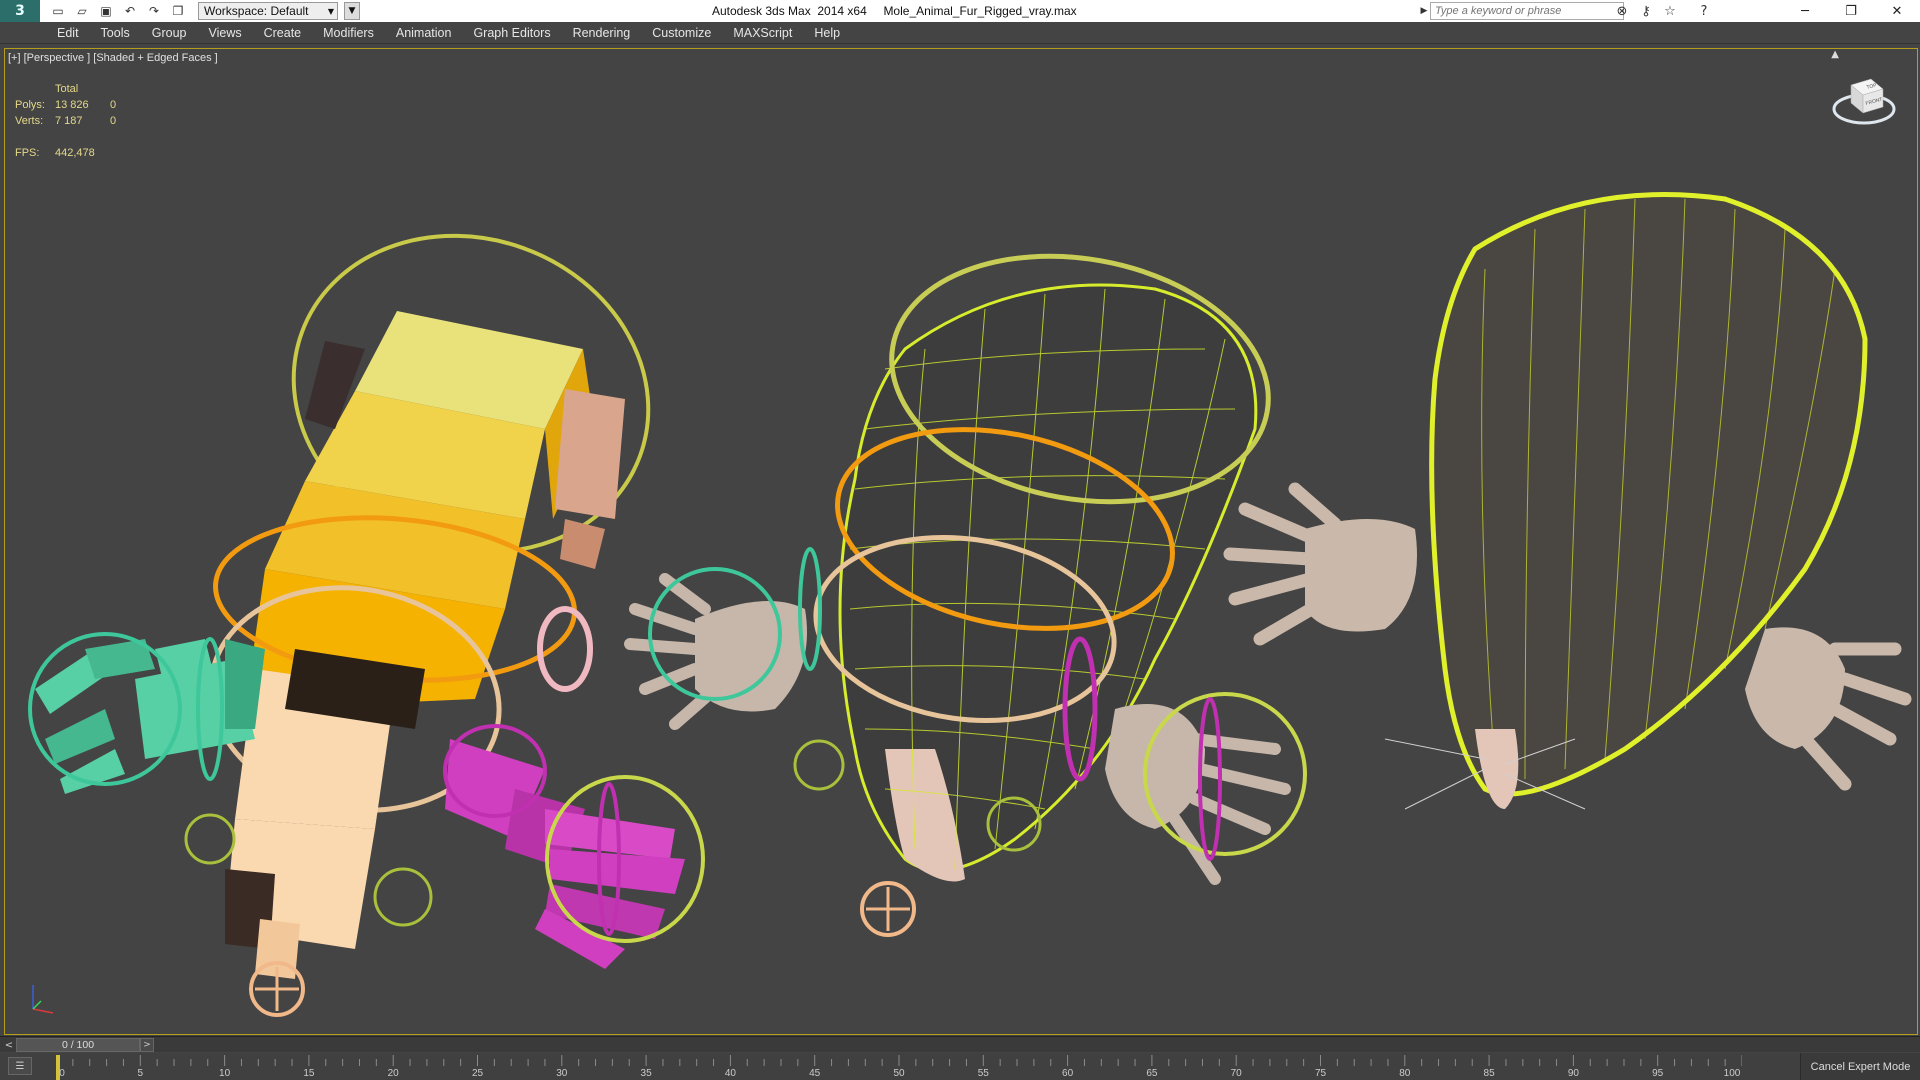 Image resolution: width=1920 pixels, height=1080 pixels. I want to click on infocenter-tools: ⊗ ⚷ ☆ ?, so click(1663, 11).